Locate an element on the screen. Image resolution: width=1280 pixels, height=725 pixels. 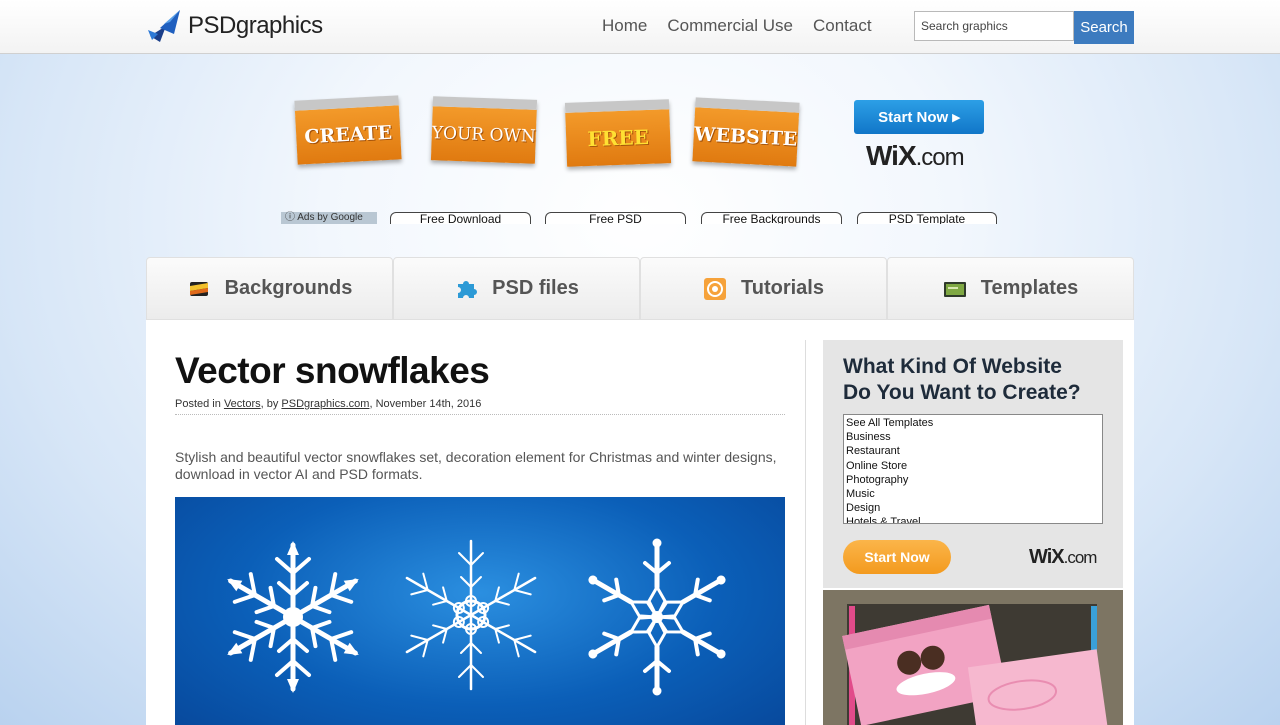
ads-by-google: ⓘ Ads by Google is located at coordinates (329, 218).